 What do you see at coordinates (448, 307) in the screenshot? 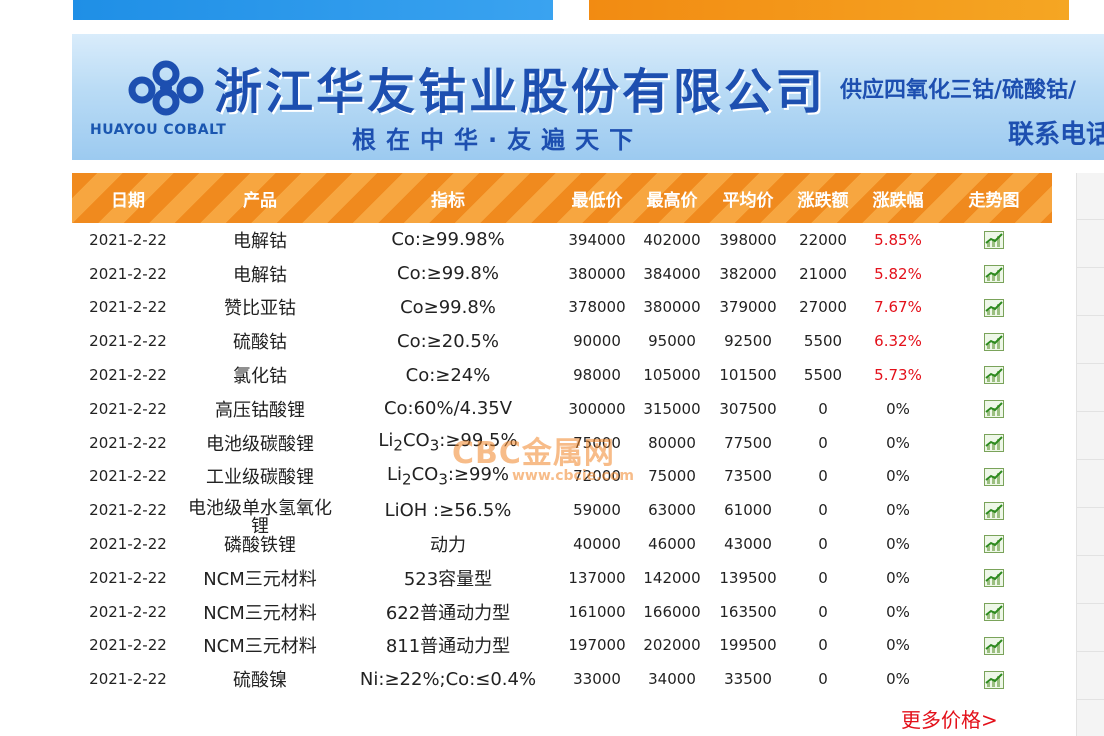
I see `cell-spec: Co≥99.8%` at bounding box center [448, 307].